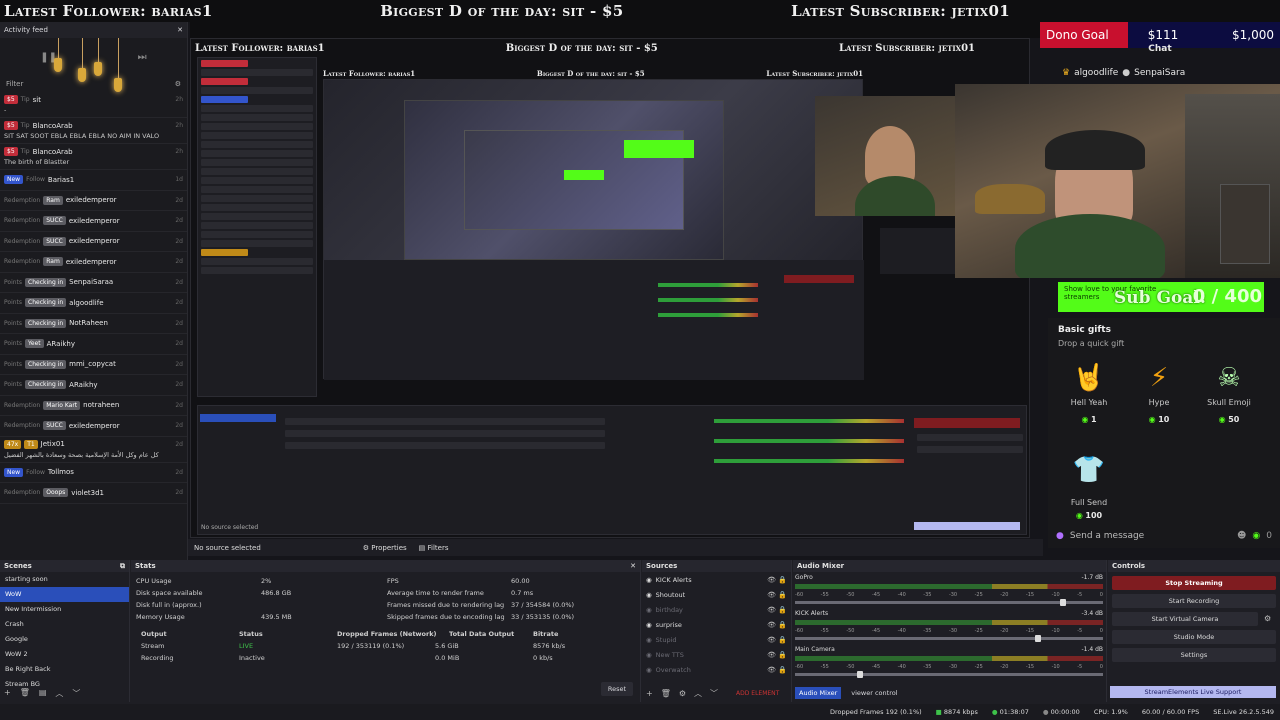 This screenshot has width=1280, height=720. I want to click on tick-label: -5, so click(1080, 595).